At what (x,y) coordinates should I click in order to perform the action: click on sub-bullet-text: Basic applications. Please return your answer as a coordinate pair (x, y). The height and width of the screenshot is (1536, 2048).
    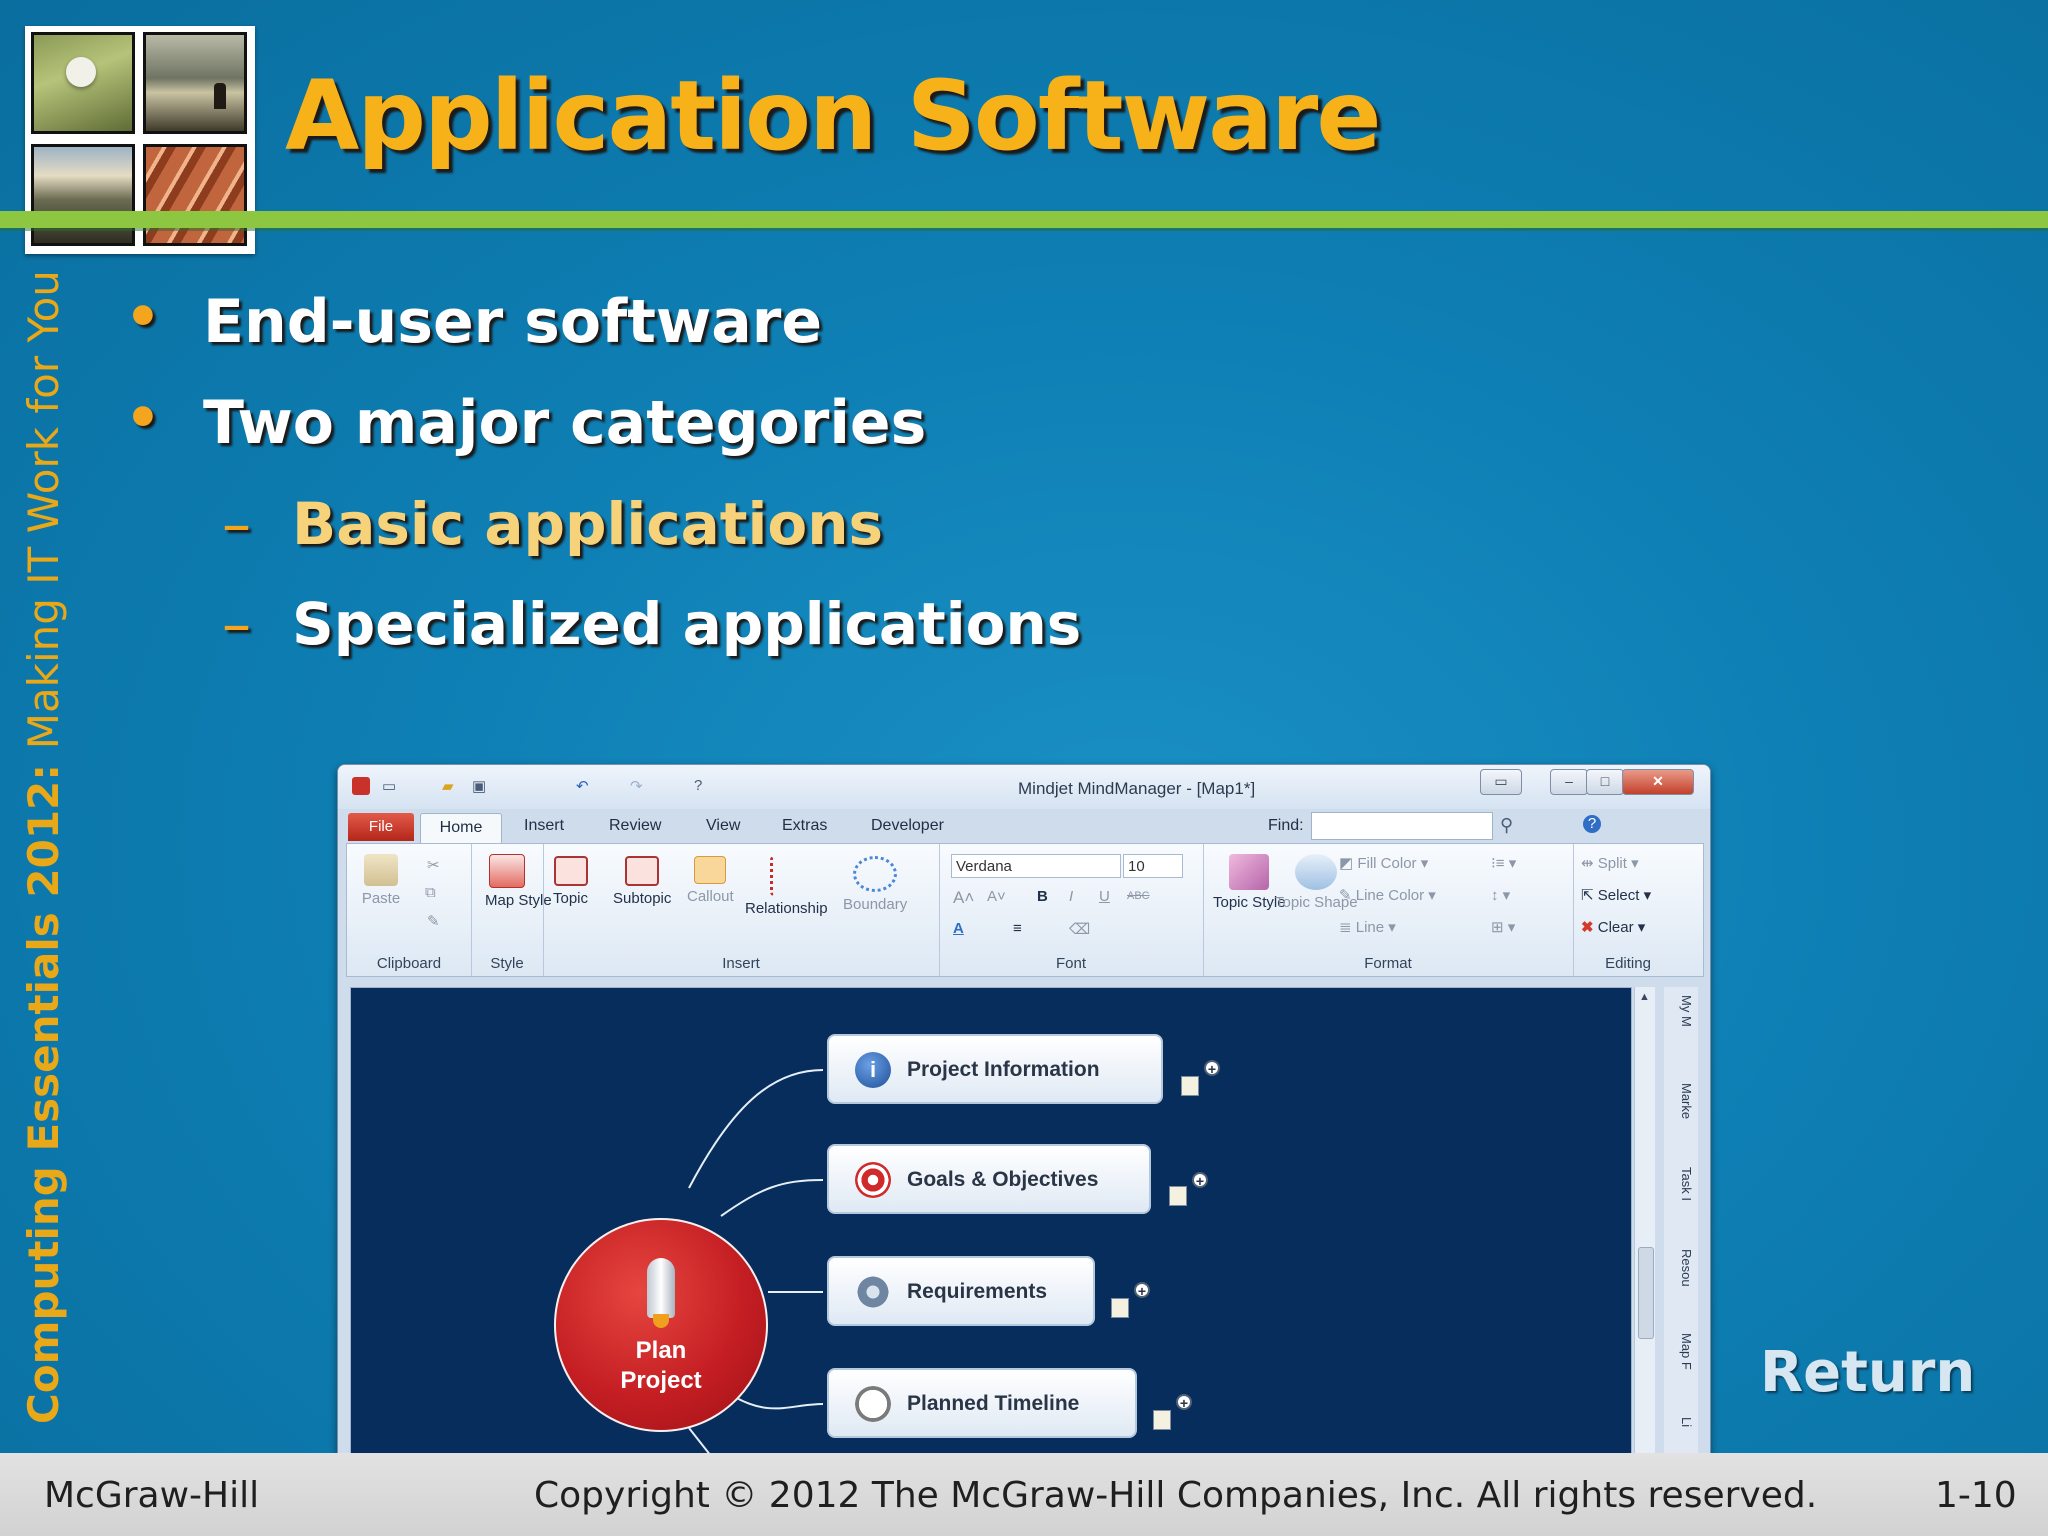
    Looking at the image, I should click on (588, 524).